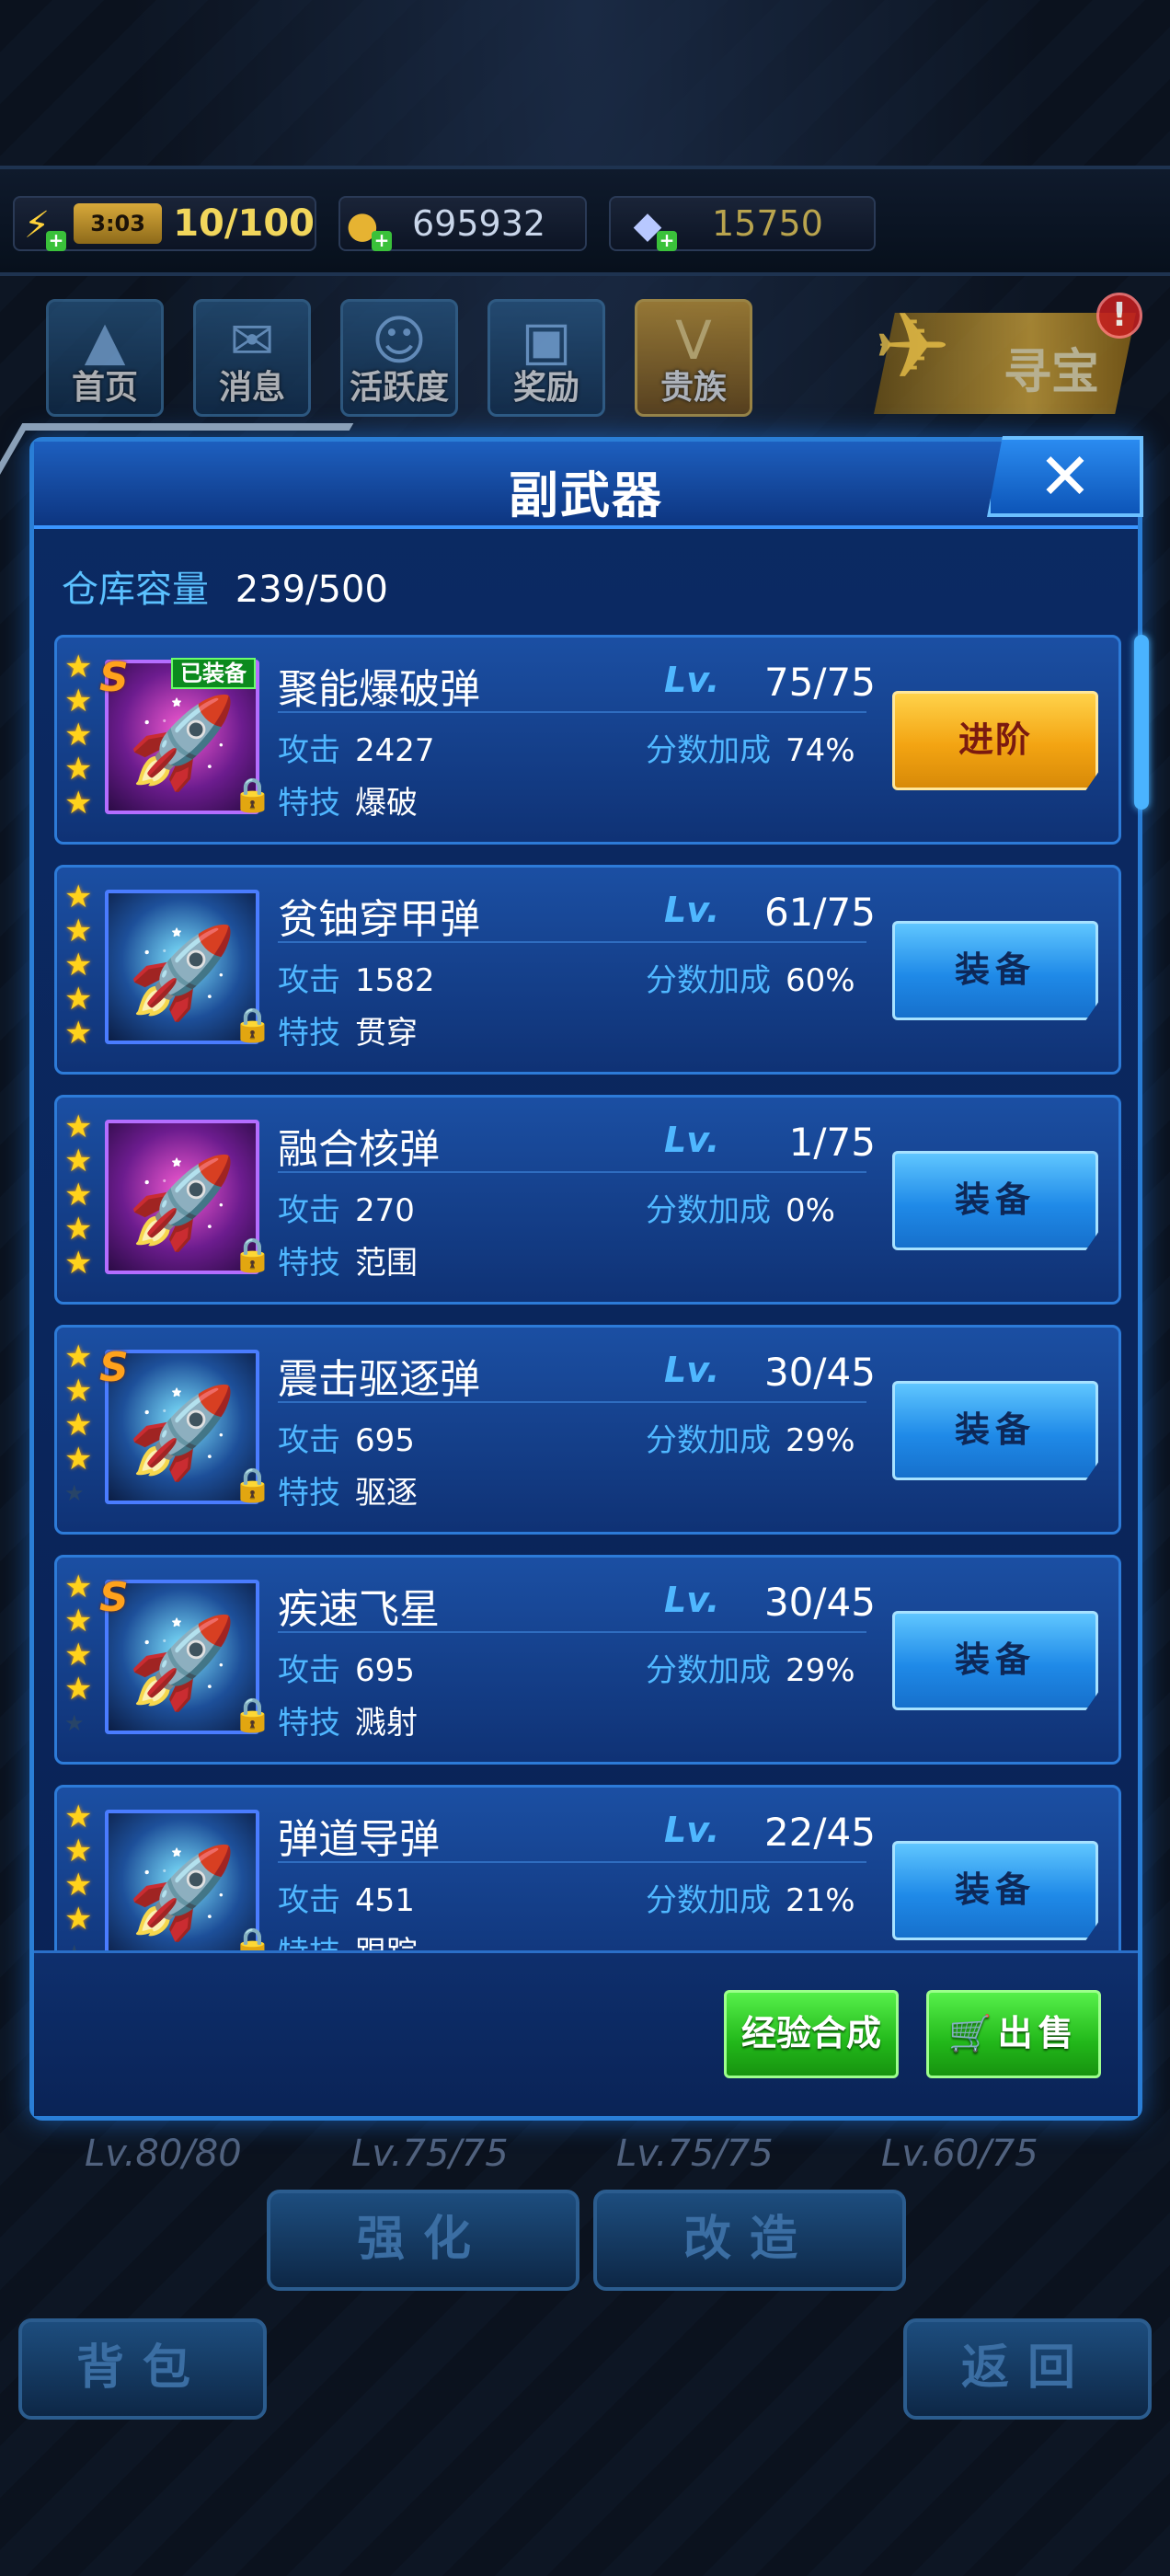 The height and width of the screenshot is (2576, 1170). What do you see at coordinates (142, 2369) in the screenshot?
I see `bag-button: 背包` at bounding box center [142, 2369].